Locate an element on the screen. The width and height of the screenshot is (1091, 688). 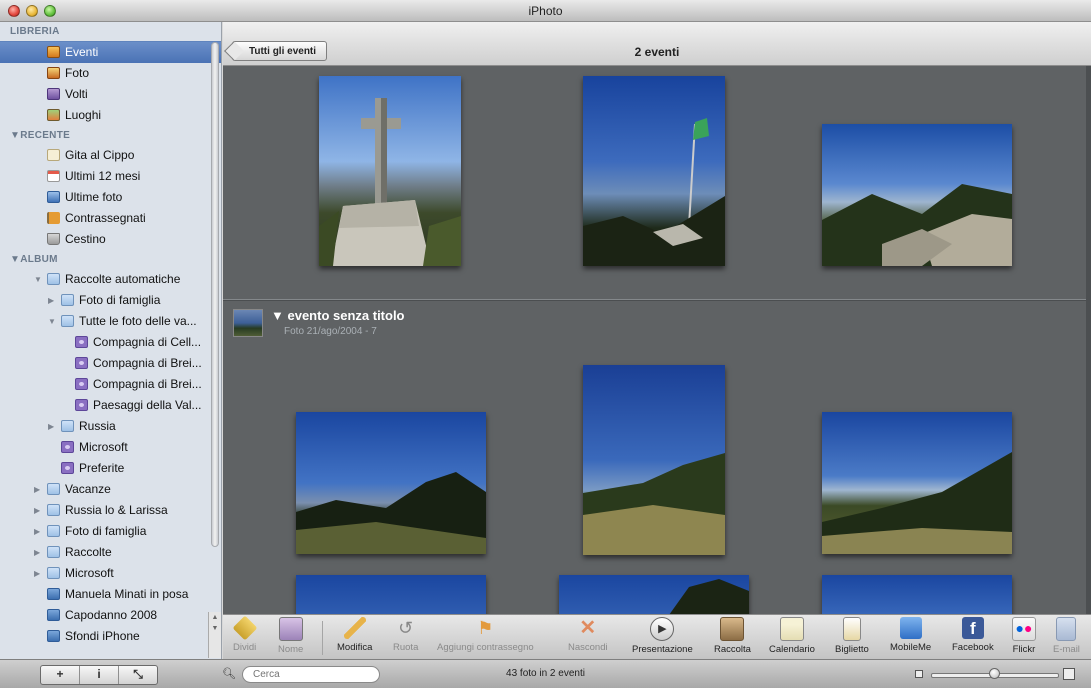
split-button-label: Dividi is located at coordinates (245, 647).